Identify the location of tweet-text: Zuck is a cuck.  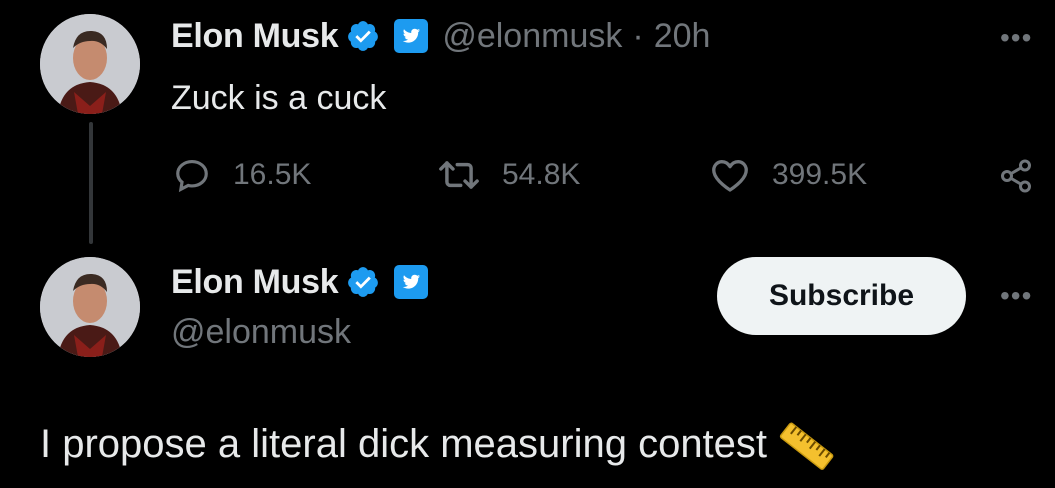
(279, 98).